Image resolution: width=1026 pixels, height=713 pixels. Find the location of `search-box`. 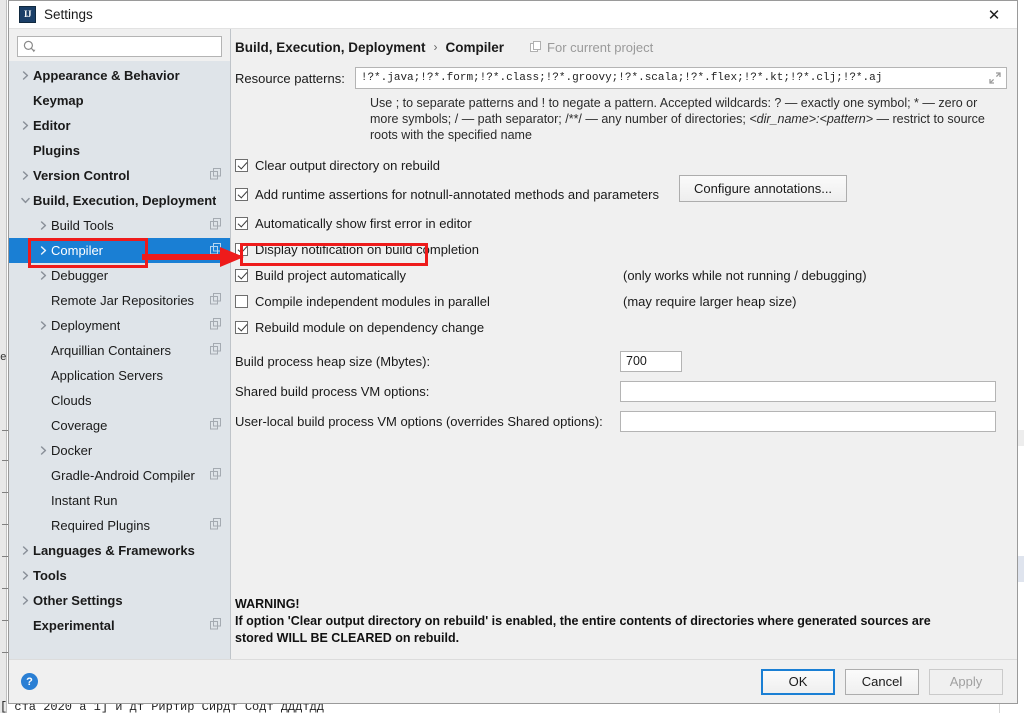

search-box is located at coordinates (119, 46).